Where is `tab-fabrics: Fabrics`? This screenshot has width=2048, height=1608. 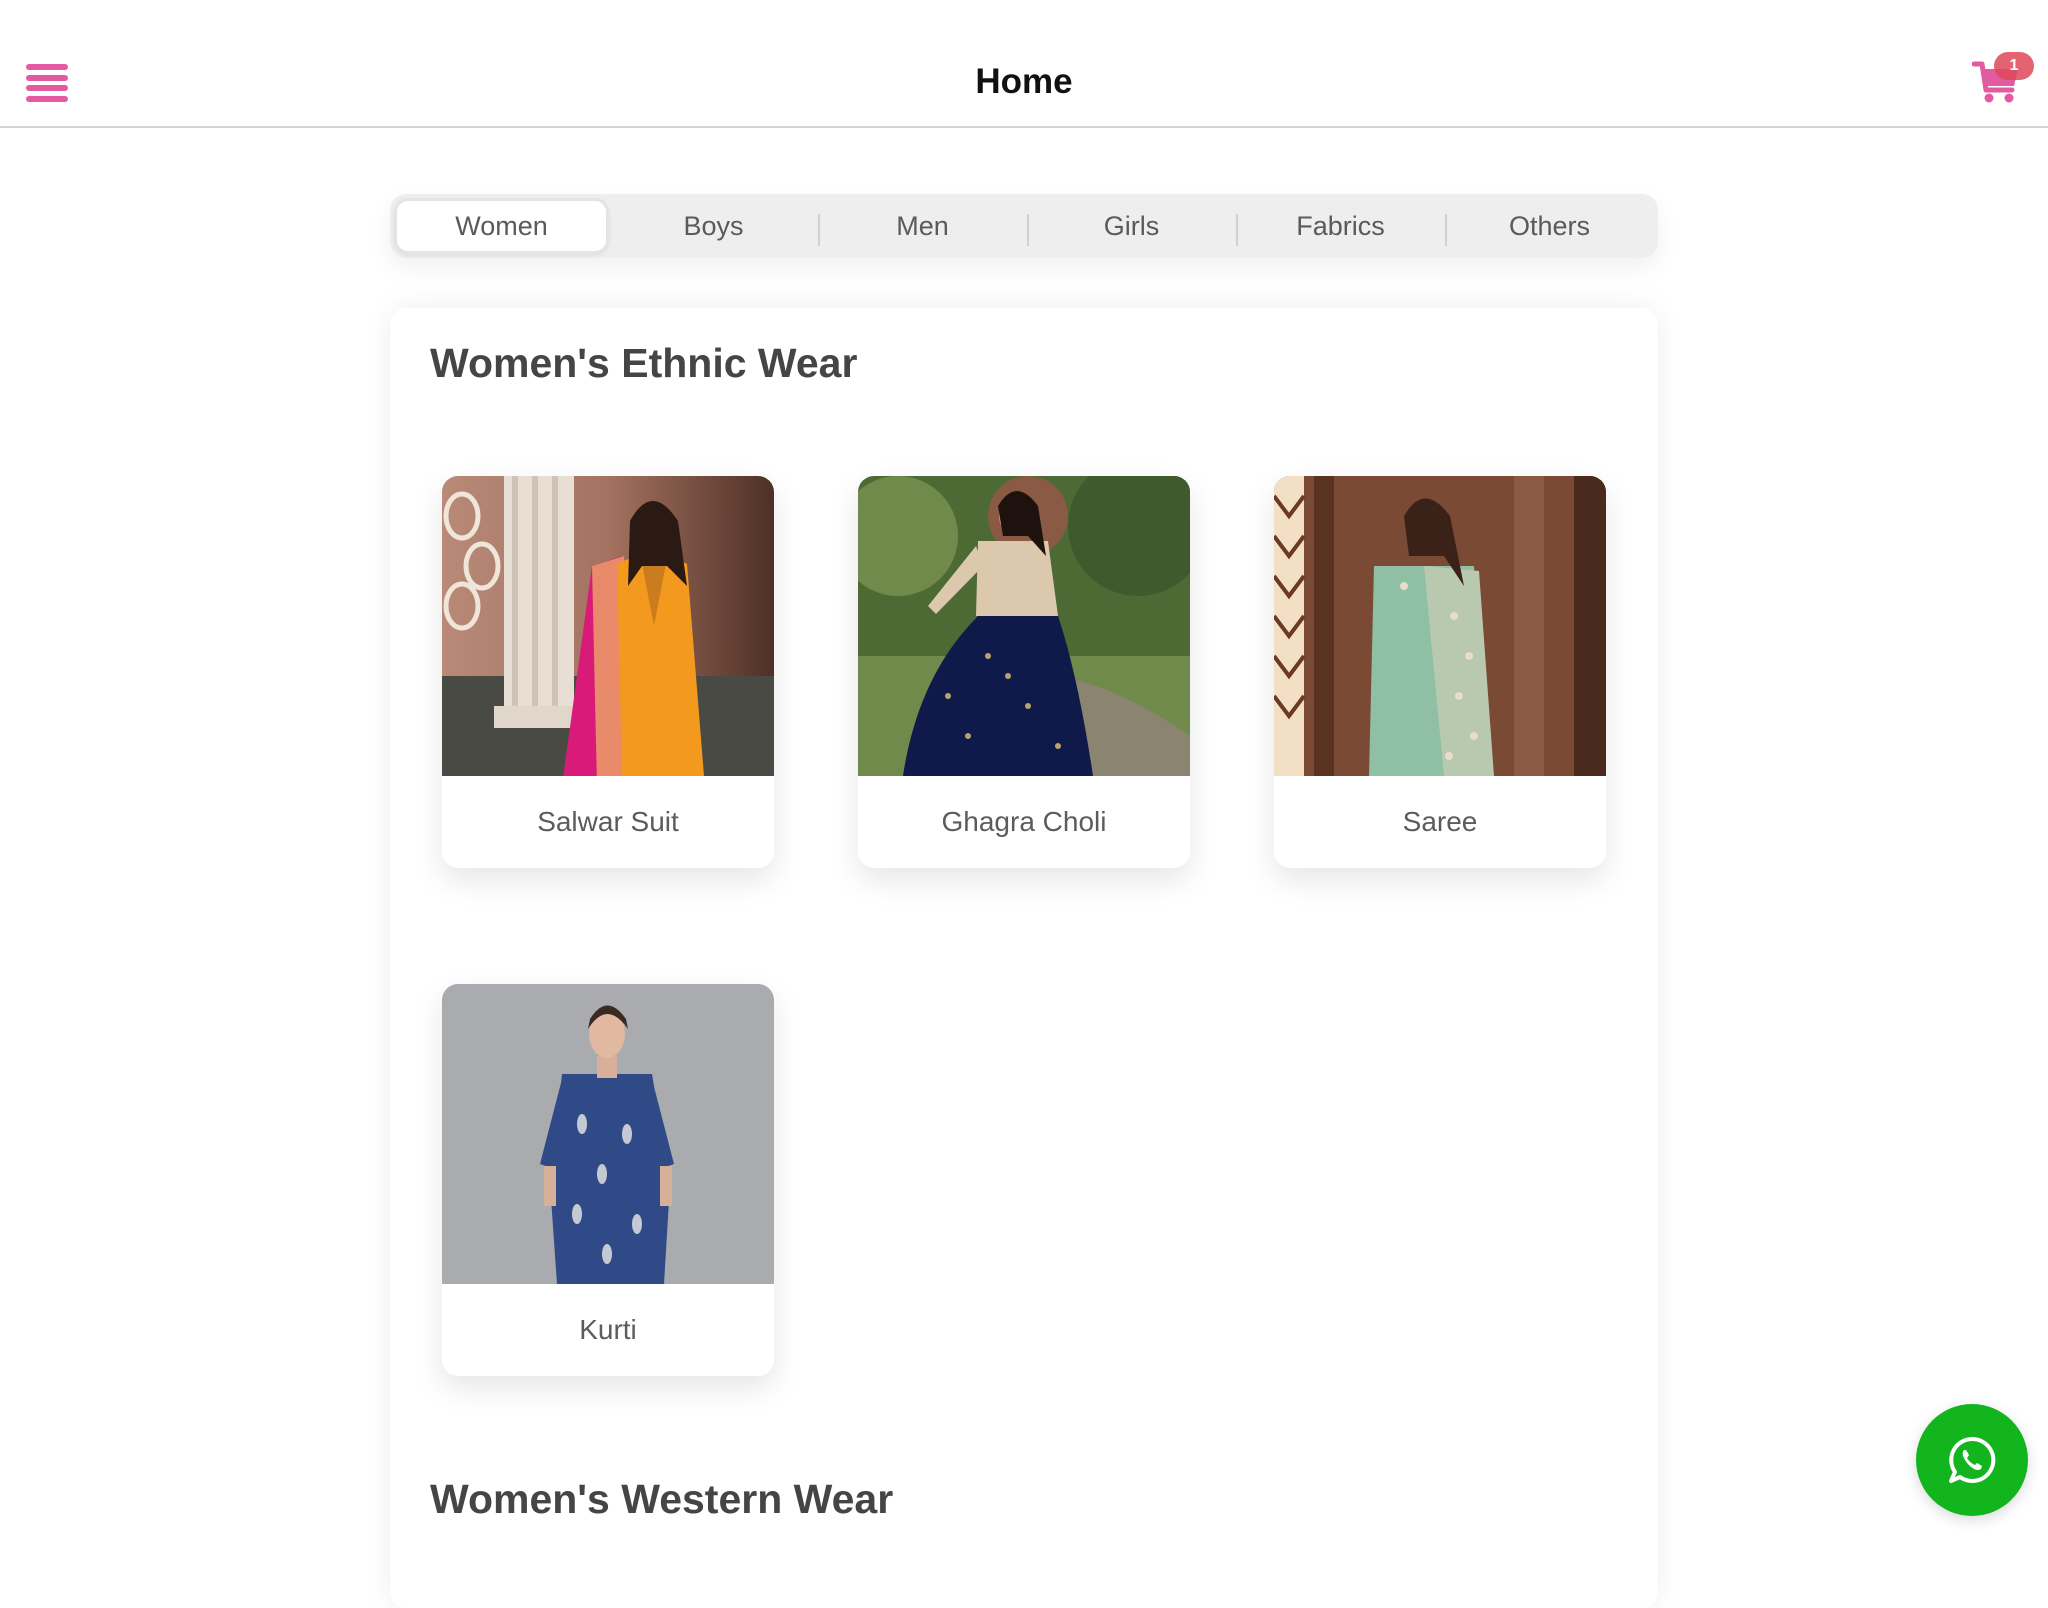
tab-fabrics: Fabrics is located at coordinates (1340, 226).